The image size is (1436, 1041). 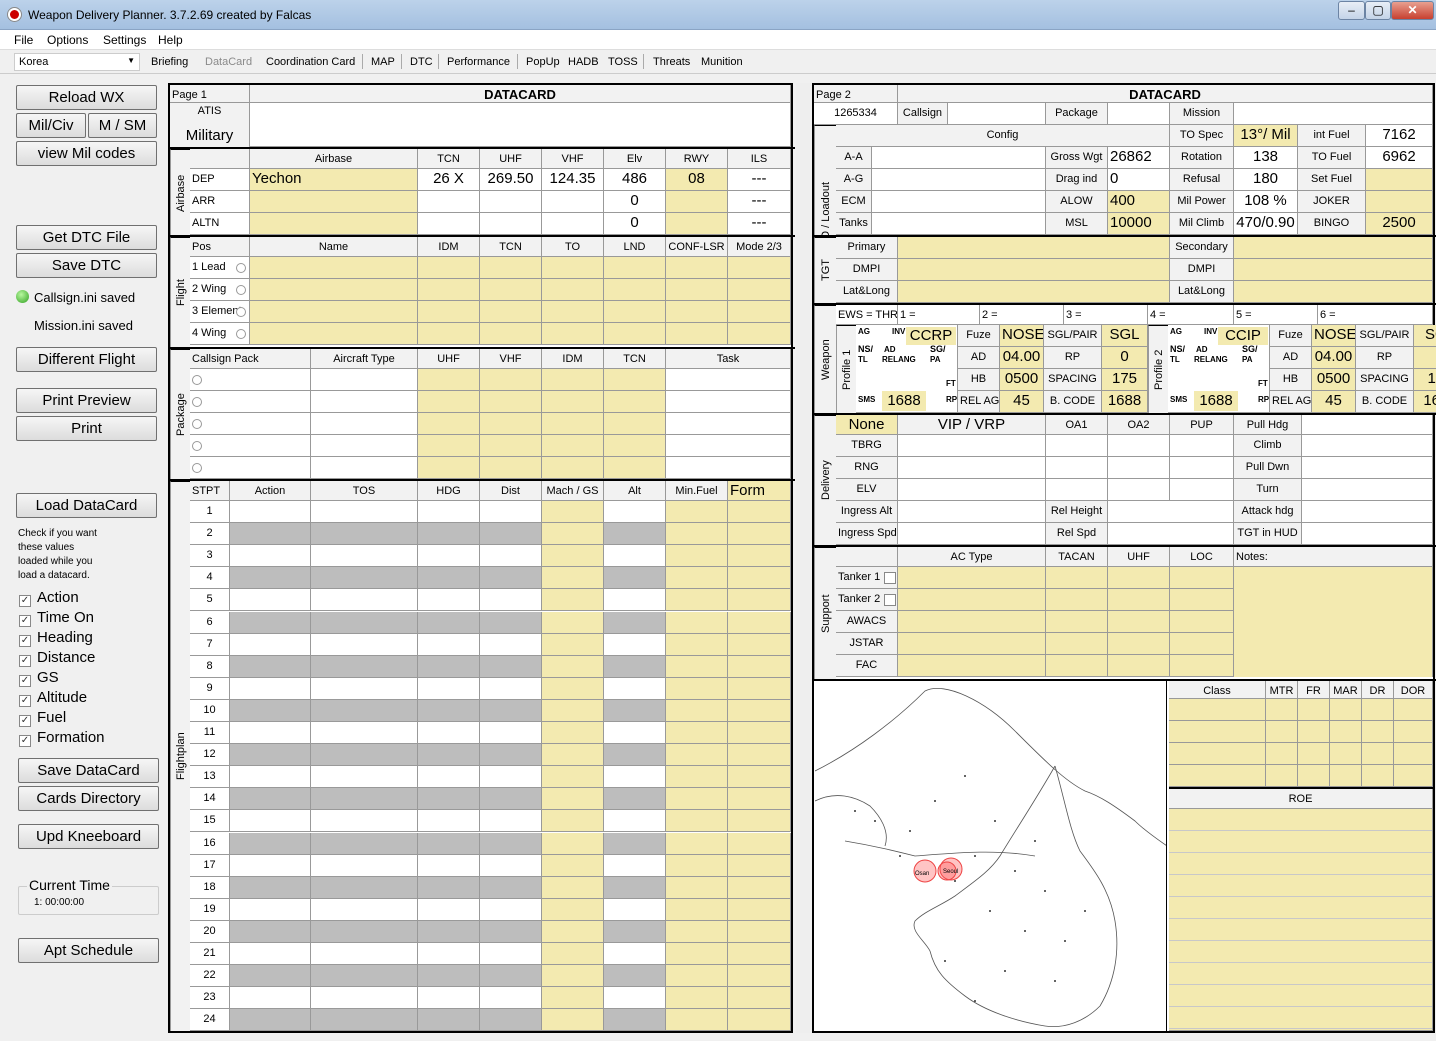 What do you see at coordinates (241, 312) in the screenshot?
I see `flight-radio` at bounding box center [241, 312].